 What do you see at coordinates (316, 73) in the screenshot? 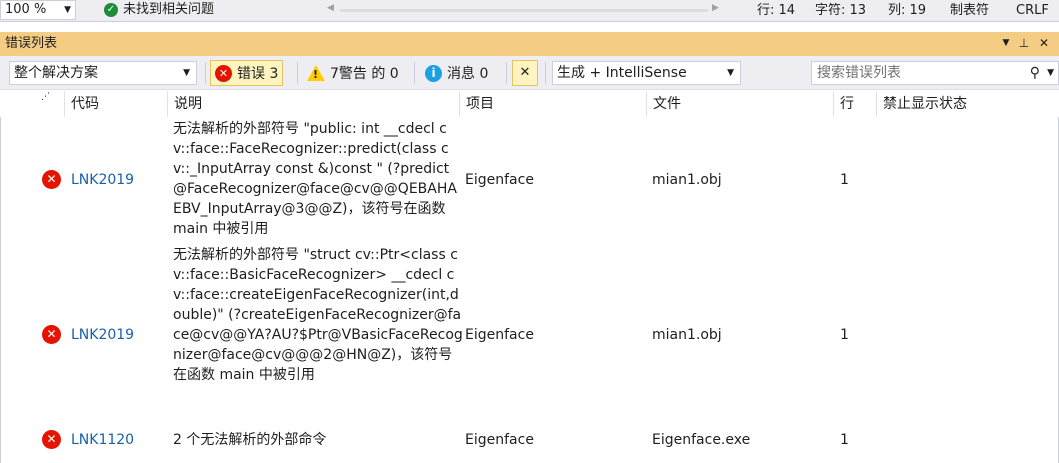
I see `warning-icon` at bounding box center [316, 73].